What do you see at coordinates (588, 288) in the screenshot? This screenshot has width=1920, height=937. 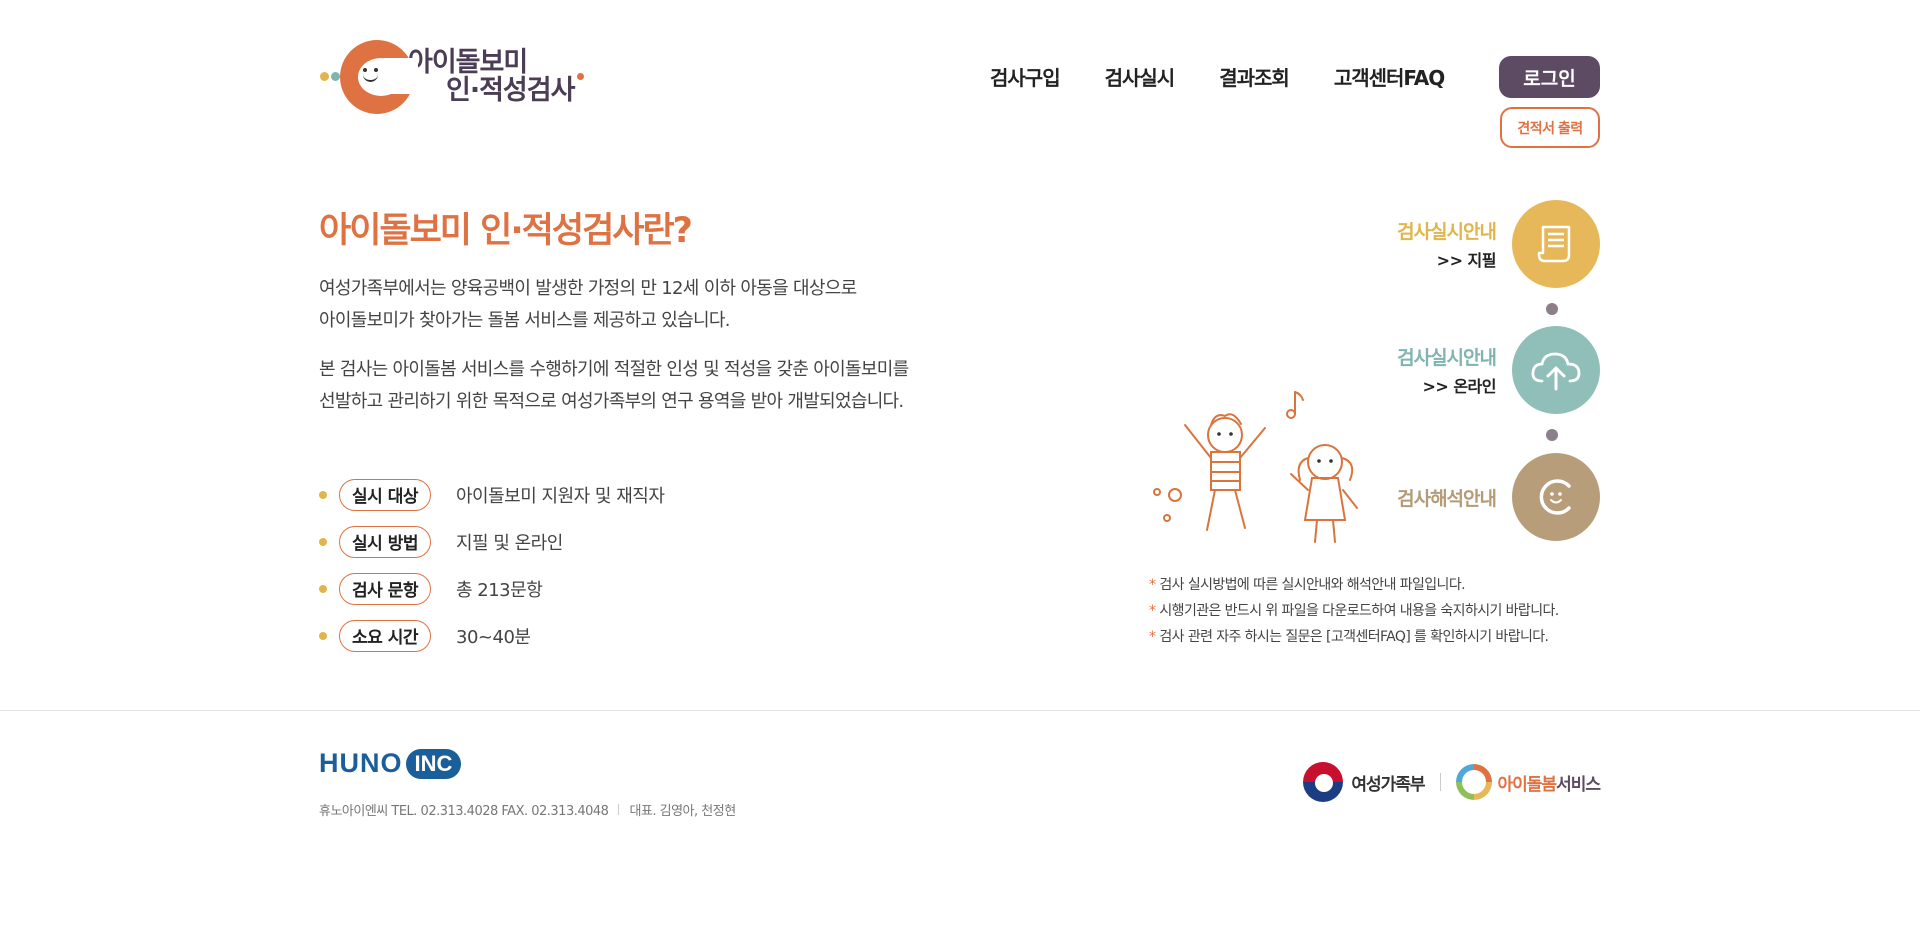 I see `intro-p1-line1: 여성가족부에서는 양육공백이 발생한 가정의 만 12세 이하 아동을 대상으로` at bounding box center [588, 288].